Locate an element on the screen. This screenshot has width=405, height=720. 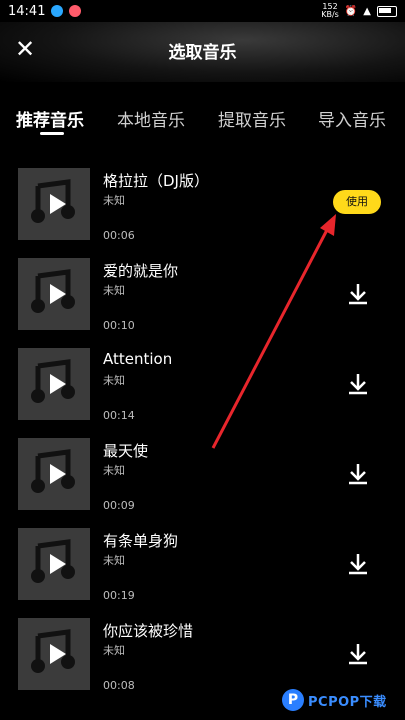
song-title: Attention is located at coordinates (138, 359).